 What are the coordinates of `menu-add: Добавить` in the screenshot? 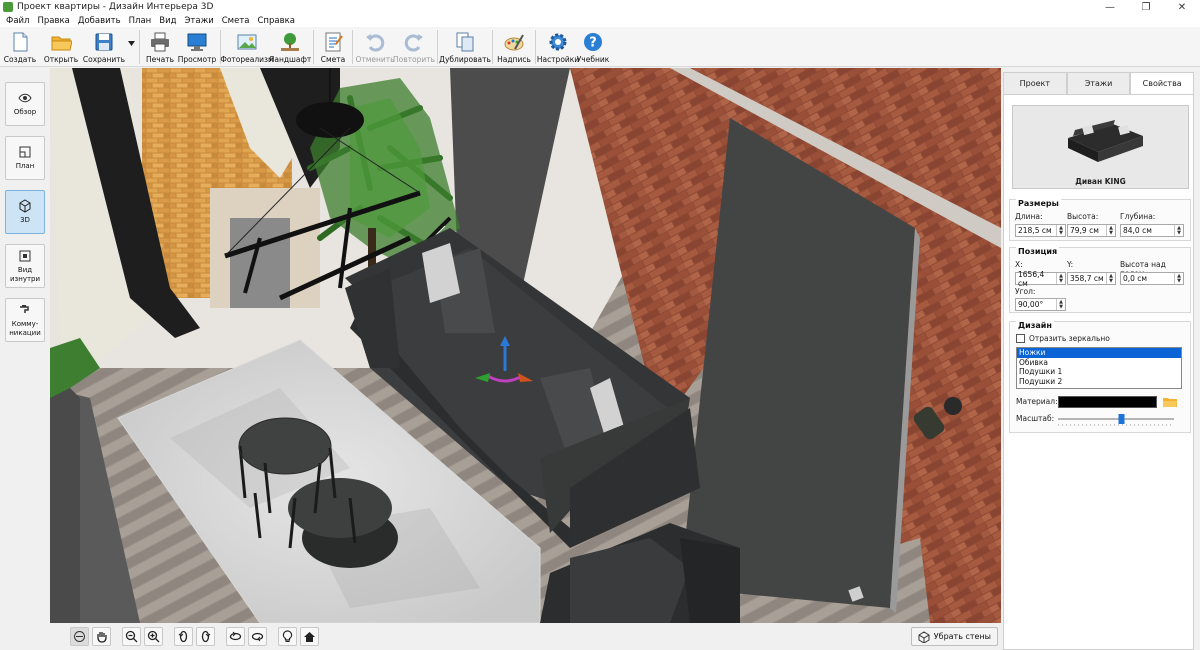 It's located at (99, 21).